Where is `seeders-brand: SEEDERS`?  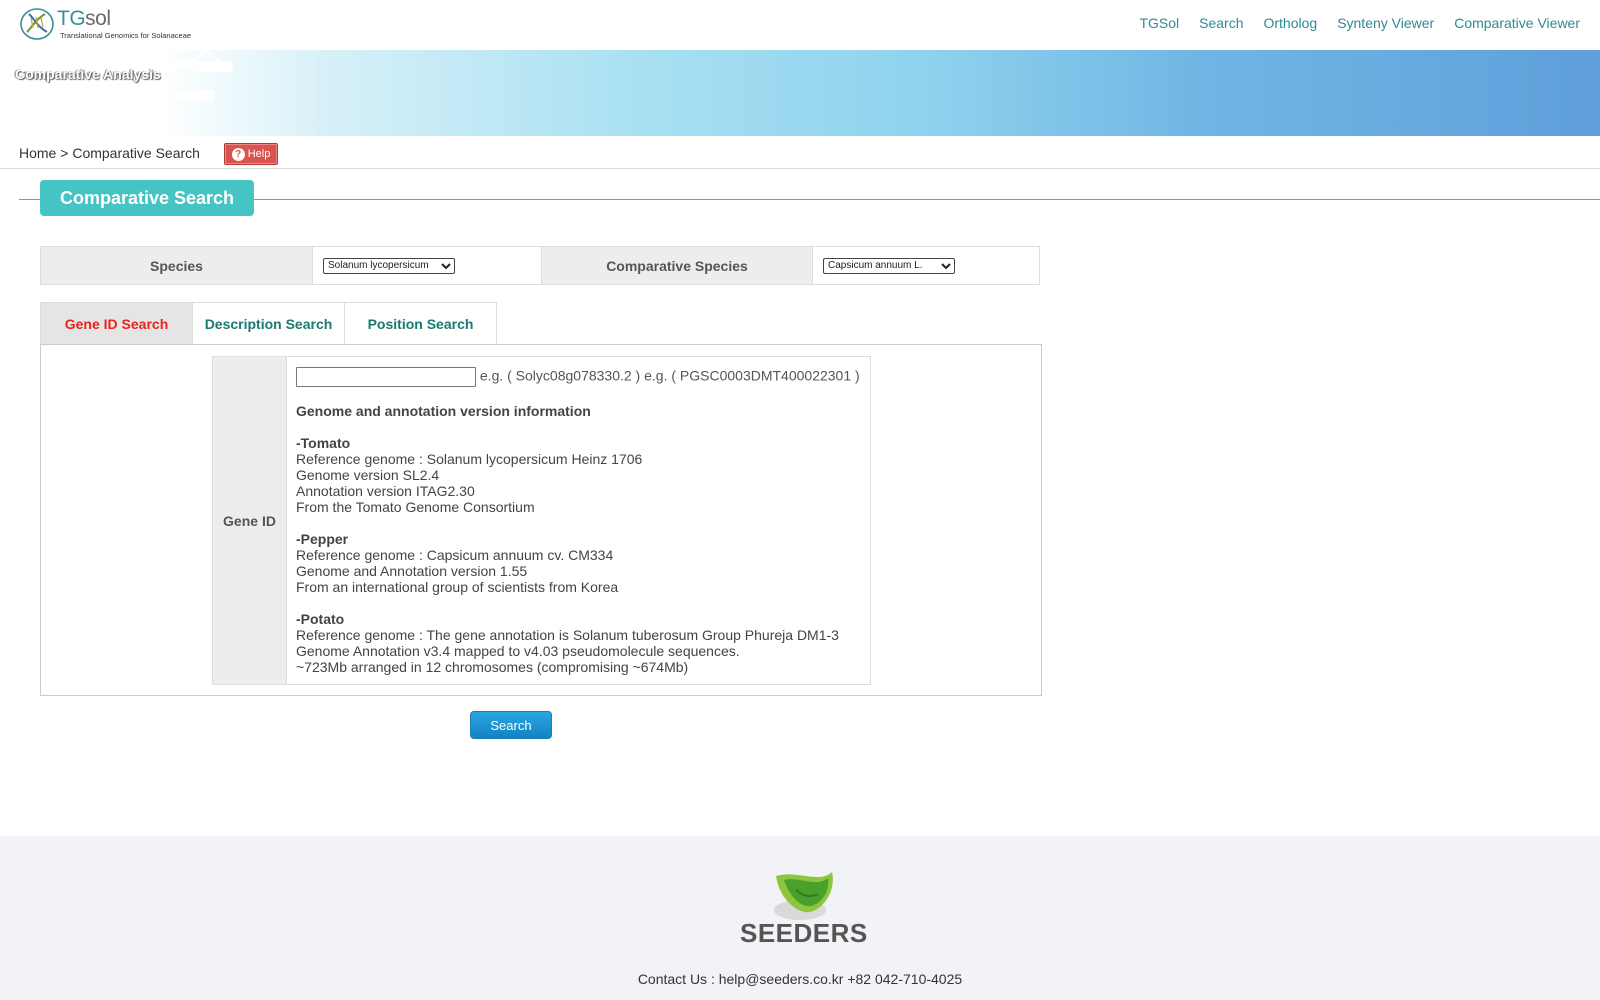
seeders-brand: SEEDERS is located at coordinates (804, 933).